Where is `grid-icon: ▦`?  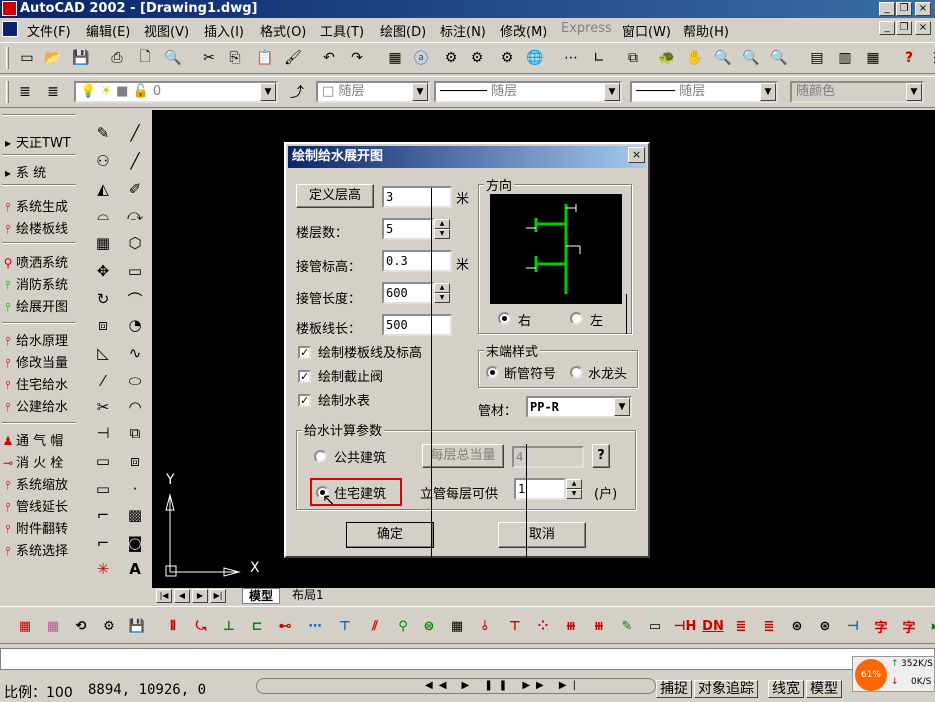
grid-icon: ▦ is located at coordinates (457, 626).